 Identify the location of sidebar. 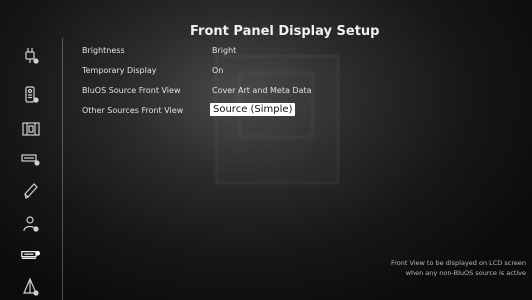
(31, 150).